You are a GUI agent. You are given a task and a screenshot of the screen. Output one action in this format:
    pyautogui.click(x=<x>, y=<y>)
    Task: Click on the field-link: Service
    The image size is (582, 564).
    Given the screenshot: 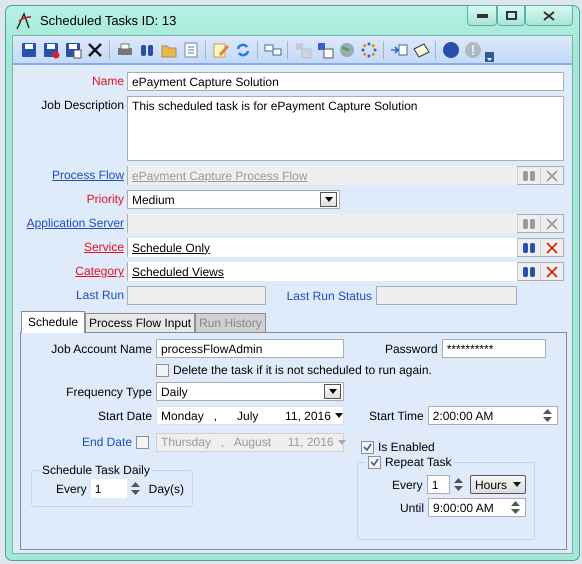 What is the action you would take?
    pyautogui.click(x=104, y=247)
    